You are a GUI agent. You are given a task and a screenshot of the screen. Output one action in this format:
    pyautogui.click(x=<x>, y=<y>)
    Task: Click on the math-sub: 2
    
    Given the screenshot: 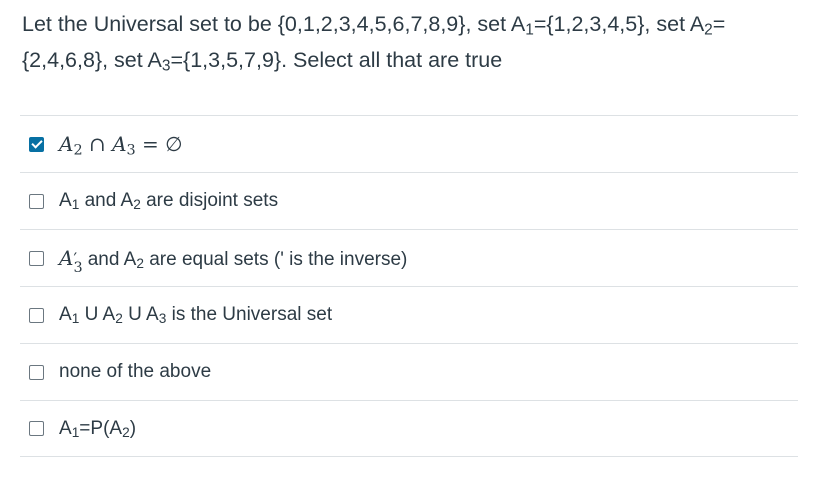 What is the action you would take?
    pyautogui.click(x=78, y=150)
    